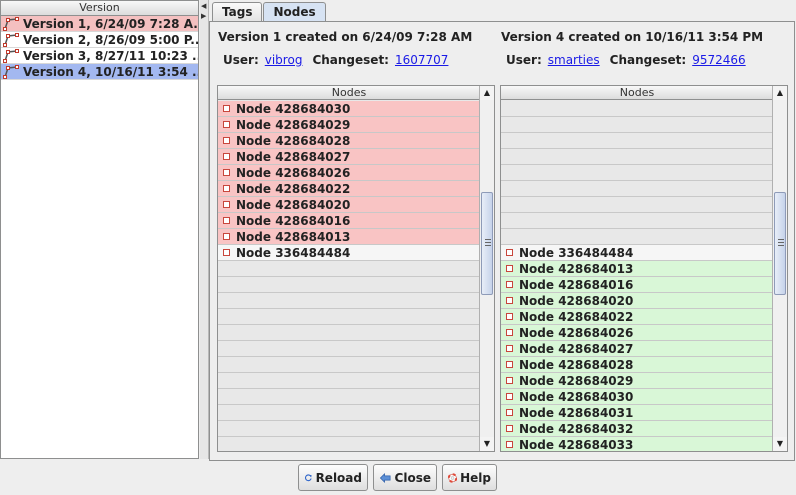  What do you see at coordinates (637, 444) in the screenshot?
I see `node-row: Node 428684033` at bounding box center [637, 444].